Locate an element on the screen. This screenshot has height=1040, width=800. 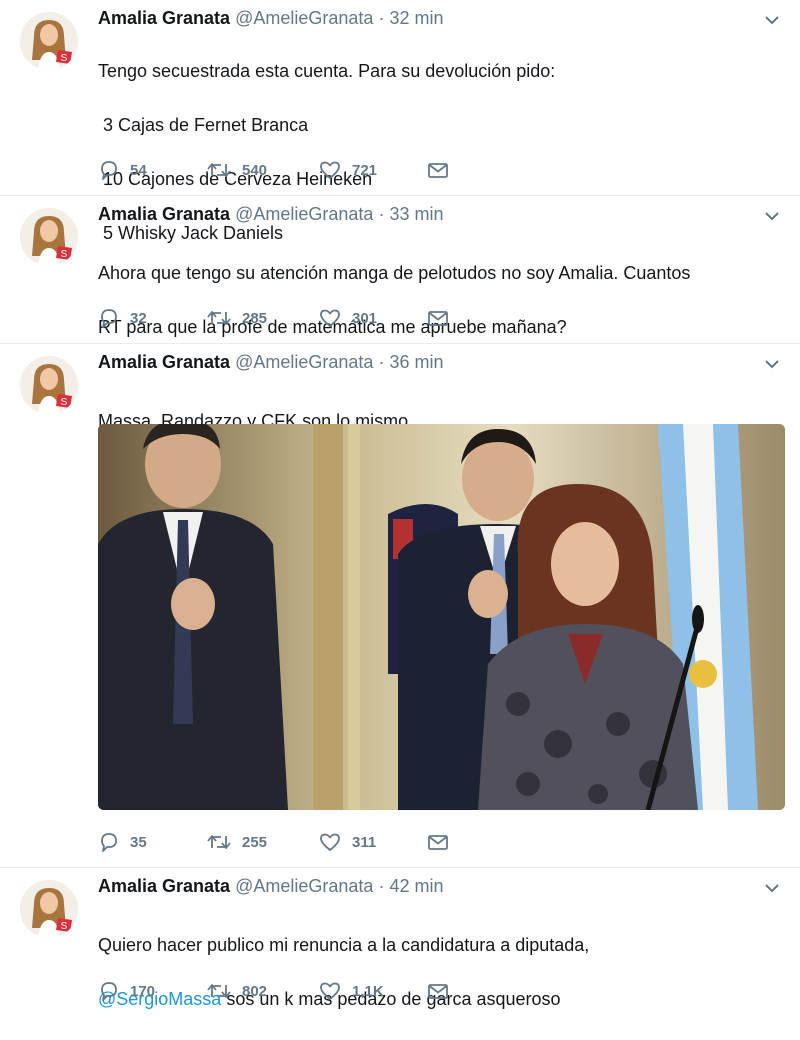
reply-count: 170 is located at coordinates (143, 991).